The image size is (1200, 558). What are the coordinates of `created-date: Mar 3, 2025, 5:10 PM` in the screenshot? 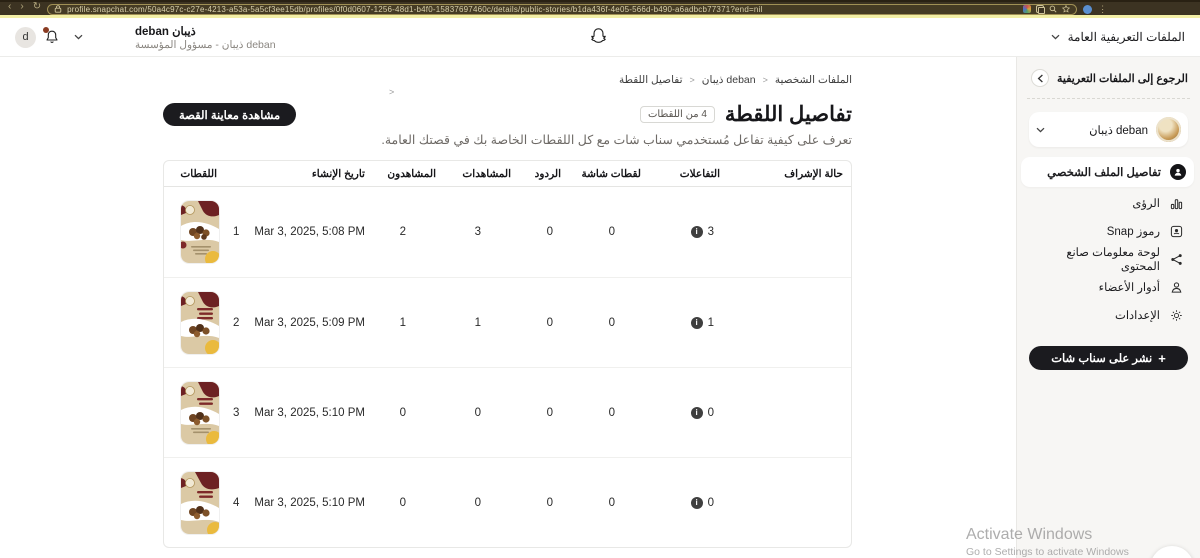 It's located at (309, 502).